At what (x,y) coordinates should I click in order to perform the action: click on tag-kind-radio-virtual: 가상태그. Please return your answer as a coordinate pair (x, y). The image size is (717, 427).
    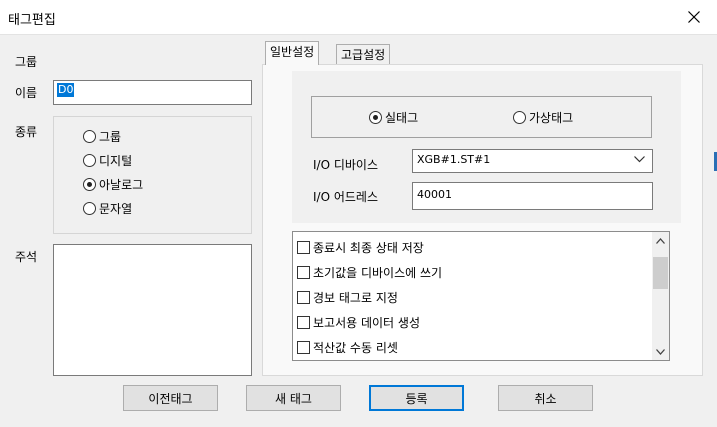
    Looking at the image, I should click on (543, 117).